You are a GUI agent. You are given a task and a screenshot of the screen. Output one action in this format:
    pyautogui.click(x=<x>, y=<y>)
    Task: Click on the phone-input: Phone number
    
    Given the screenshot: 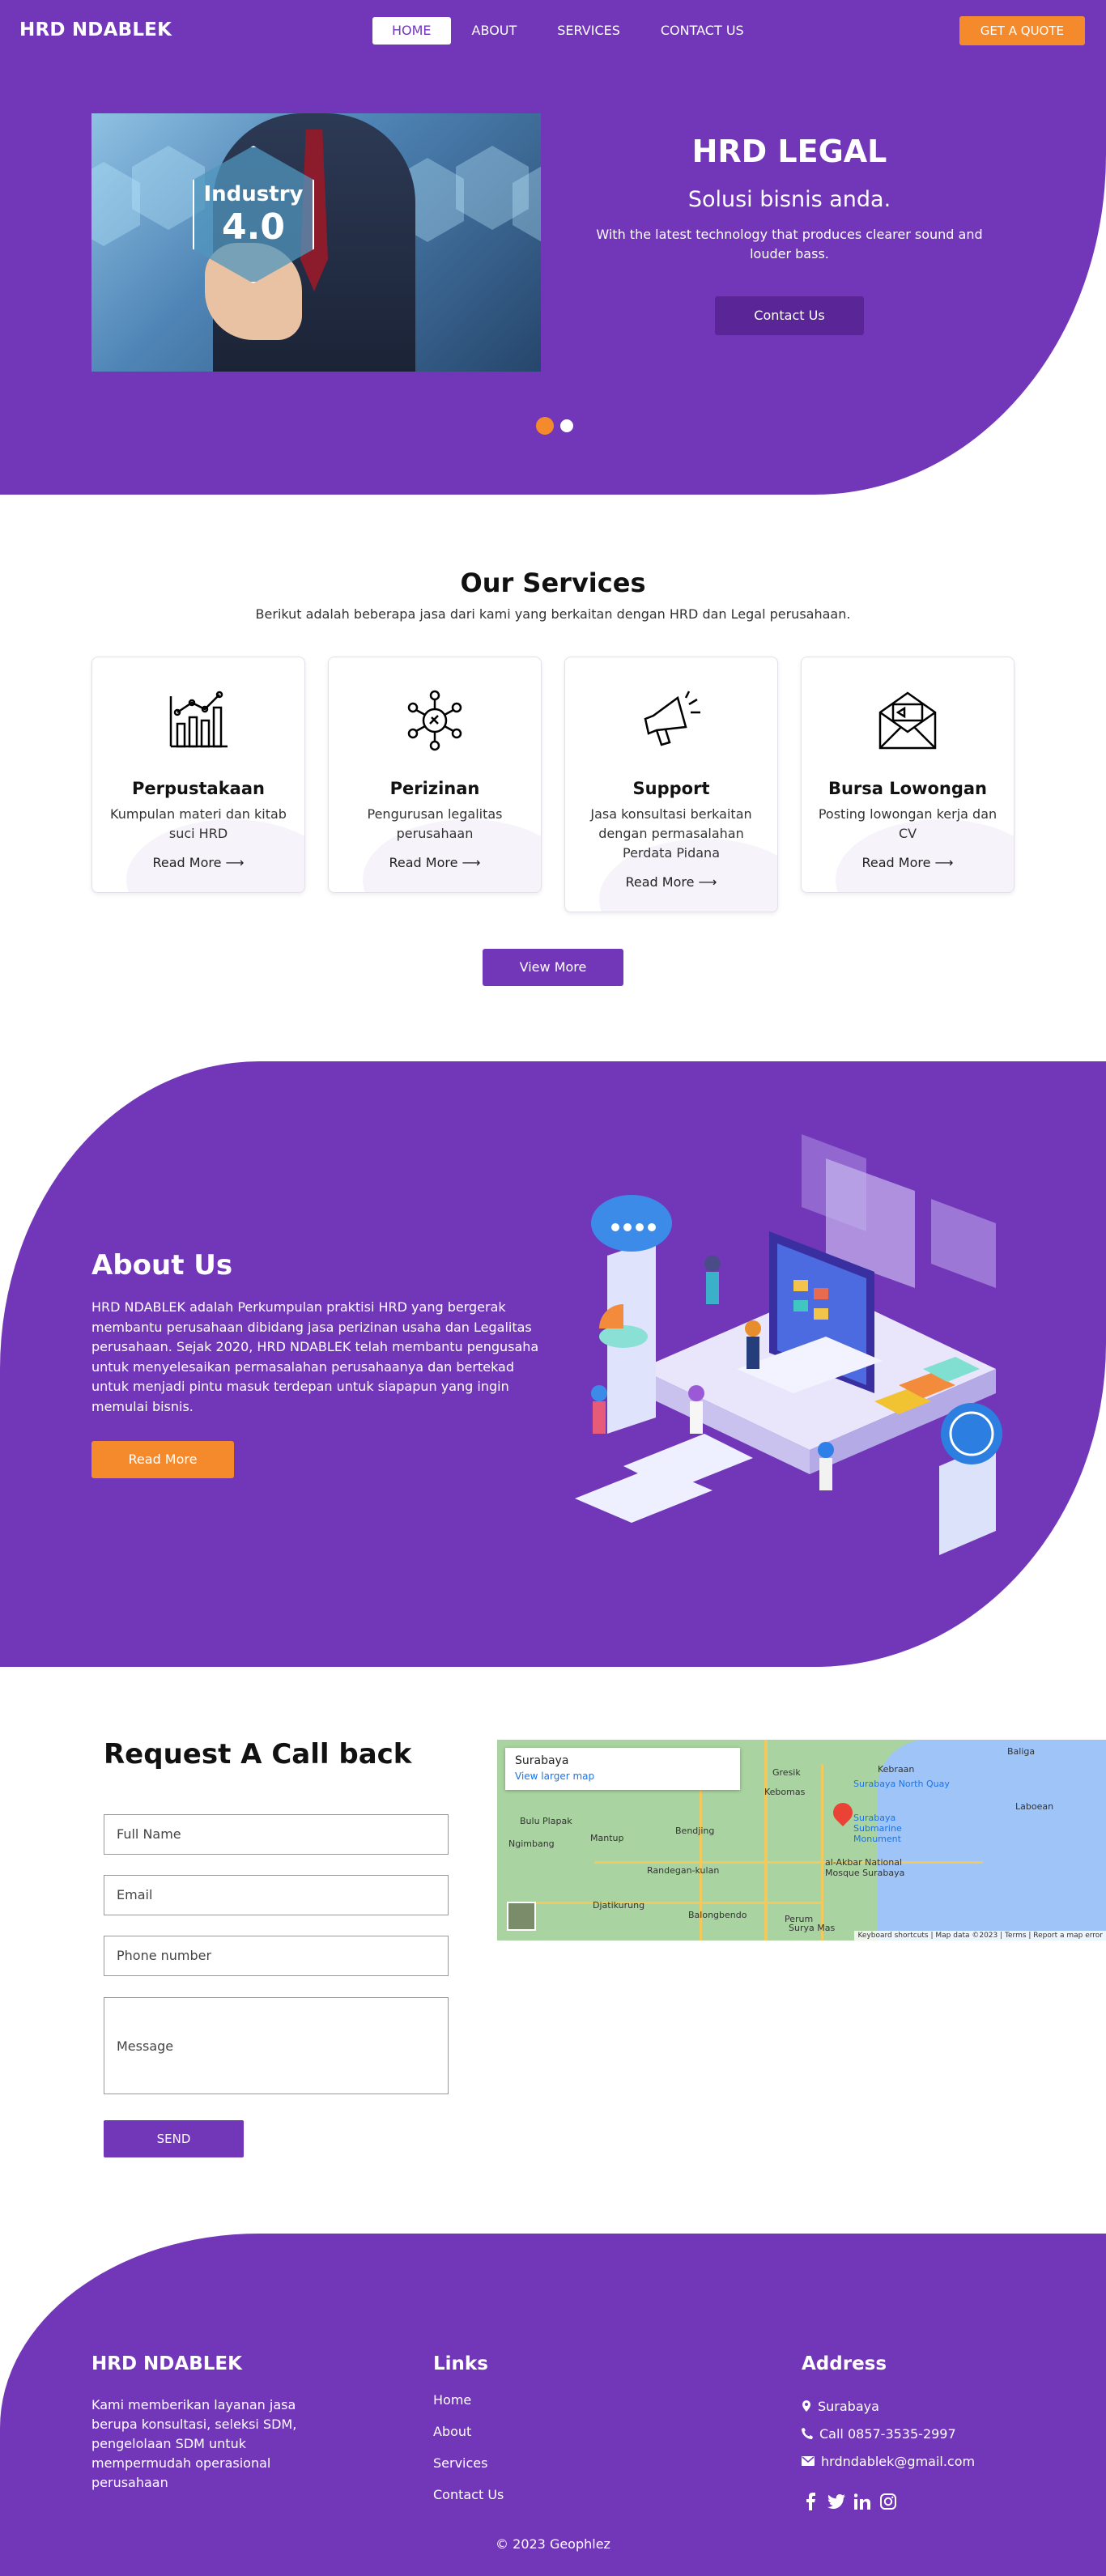 What is the action you would take?
    pyautogui.click(x=276, y=1956)
    